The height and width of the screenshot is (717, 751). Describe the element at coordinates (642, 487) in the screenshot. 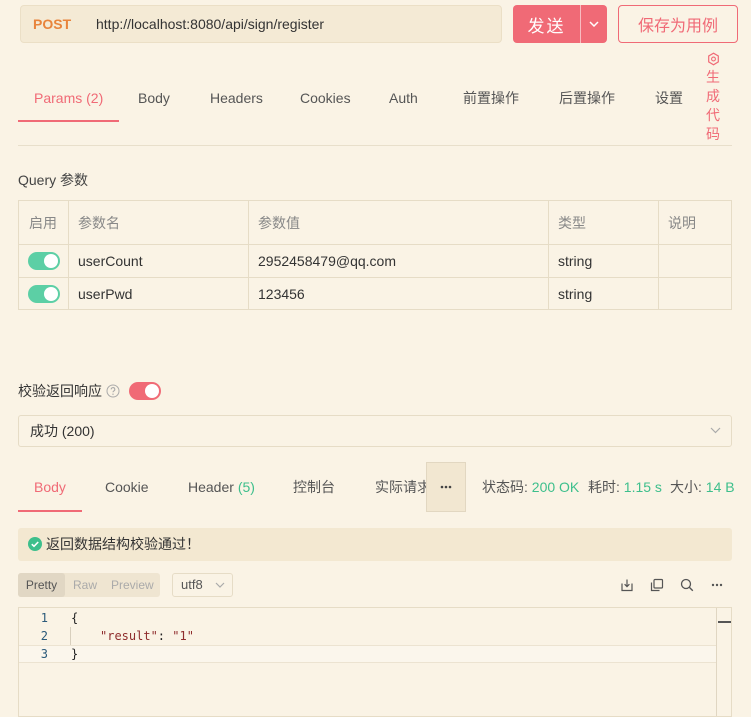

I see `response-time-value: 1.15 s` at that location.